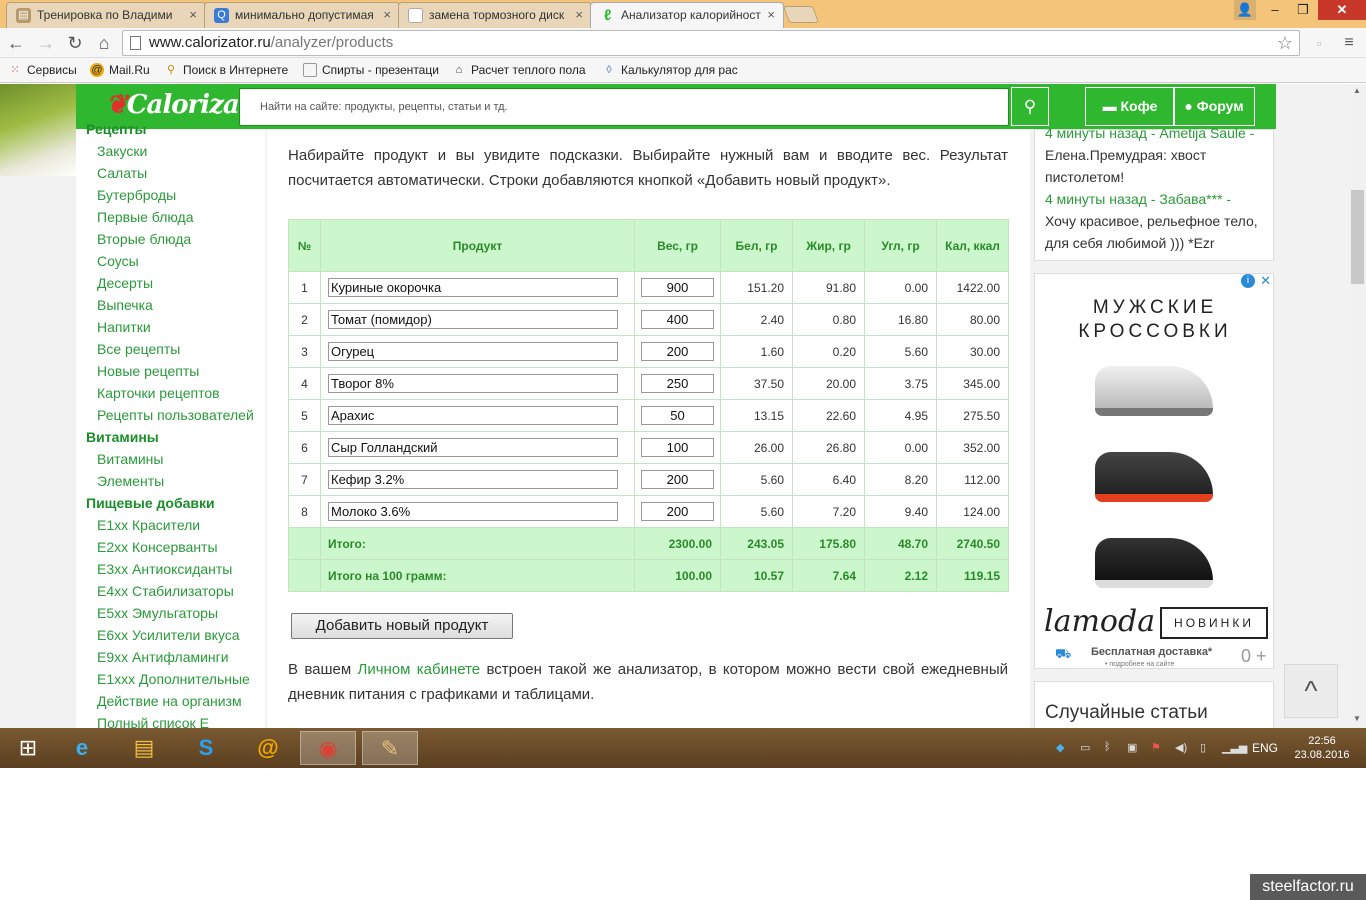  What do you see at coordinates (158, 393) in the screenshot?
I see `sidebar-item: Карточки рецептов` at bounding box center [158, 393].